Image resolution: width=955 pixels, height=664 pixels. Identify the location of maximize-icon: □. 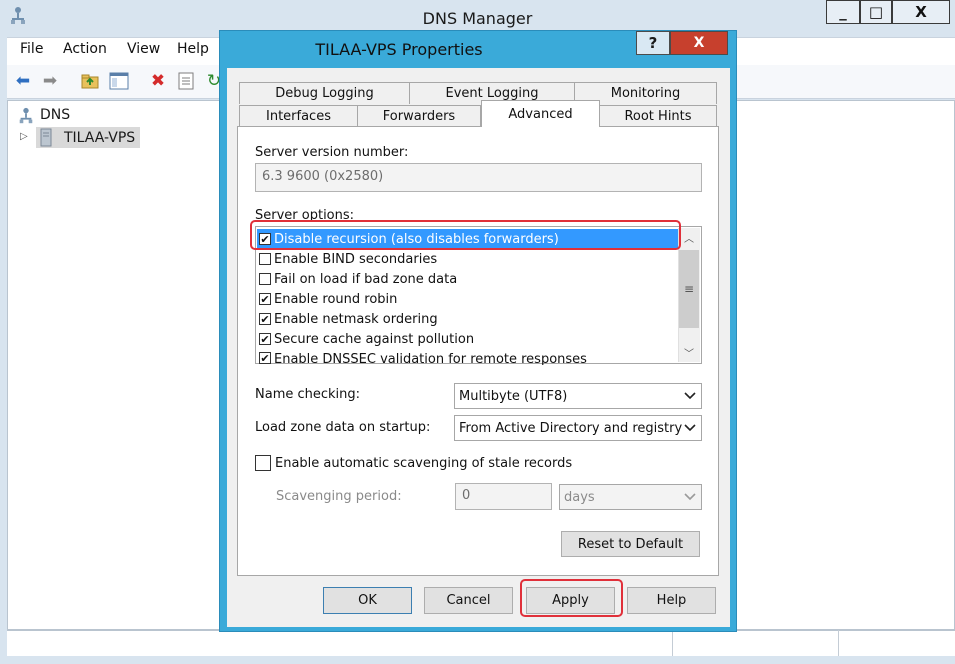
(876, 12).